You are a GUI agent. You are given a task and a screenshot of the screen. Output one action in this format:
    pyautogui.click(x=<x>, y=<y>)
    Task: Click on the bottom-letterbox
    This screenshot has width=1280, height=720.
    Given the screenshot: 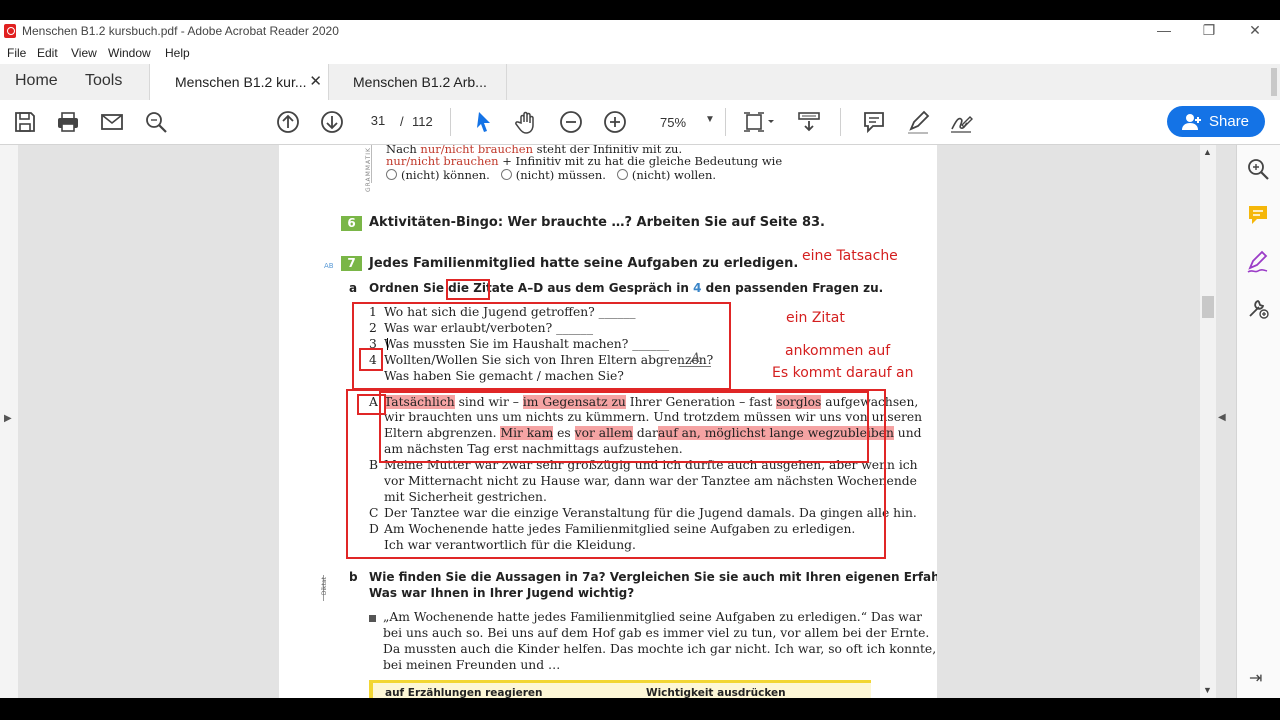 What is the action you would take?
    pyautogui.click(x=640, y=709)
    